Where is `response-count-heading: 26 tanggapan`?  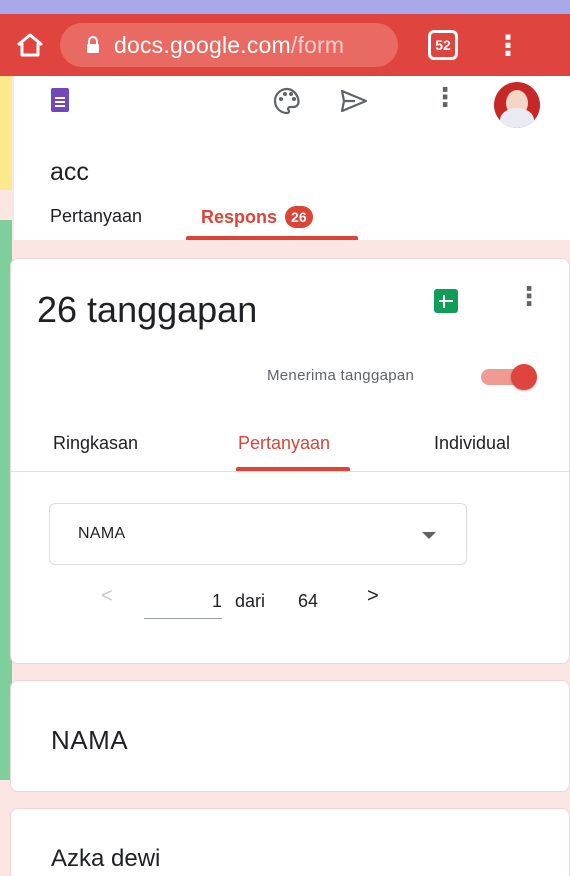
response-count-heading: 26 tanggapan is located at coordinates (147, 309).